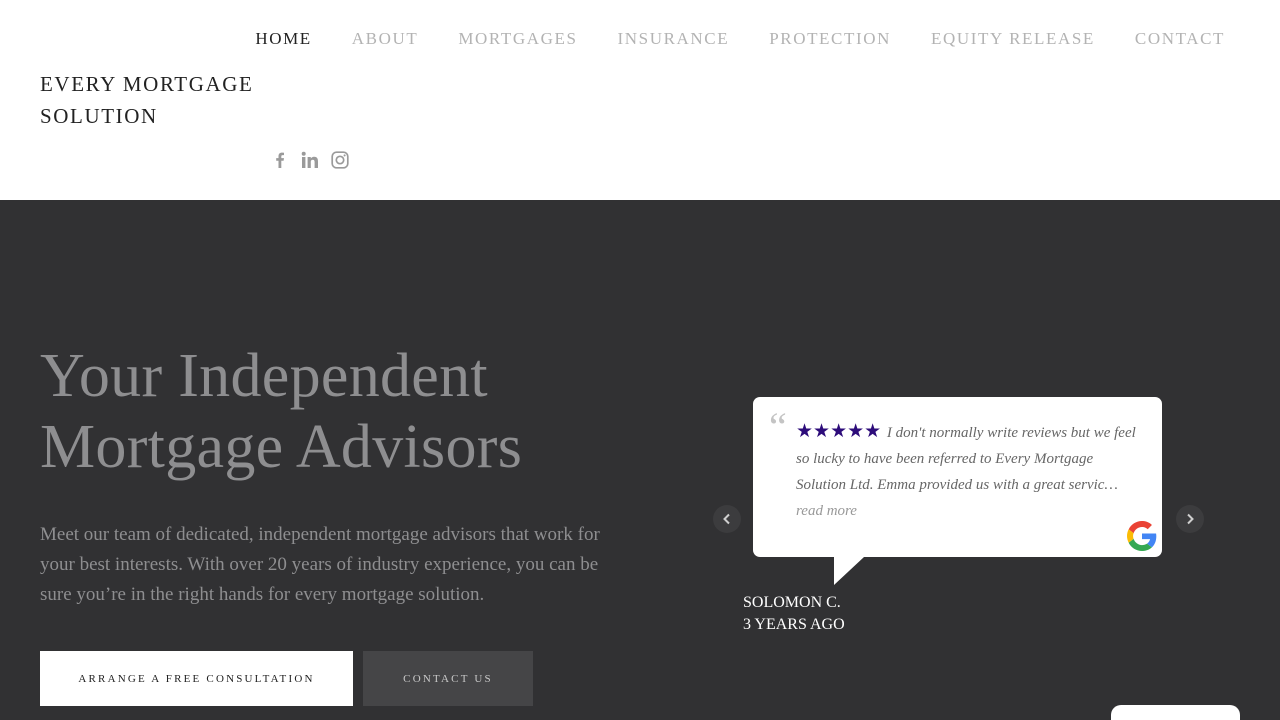  Describe the element at coordinates (794, 614) in the screenshot. I see `review-author: SOLOMON C. 3 YEARS AGO` at that location.